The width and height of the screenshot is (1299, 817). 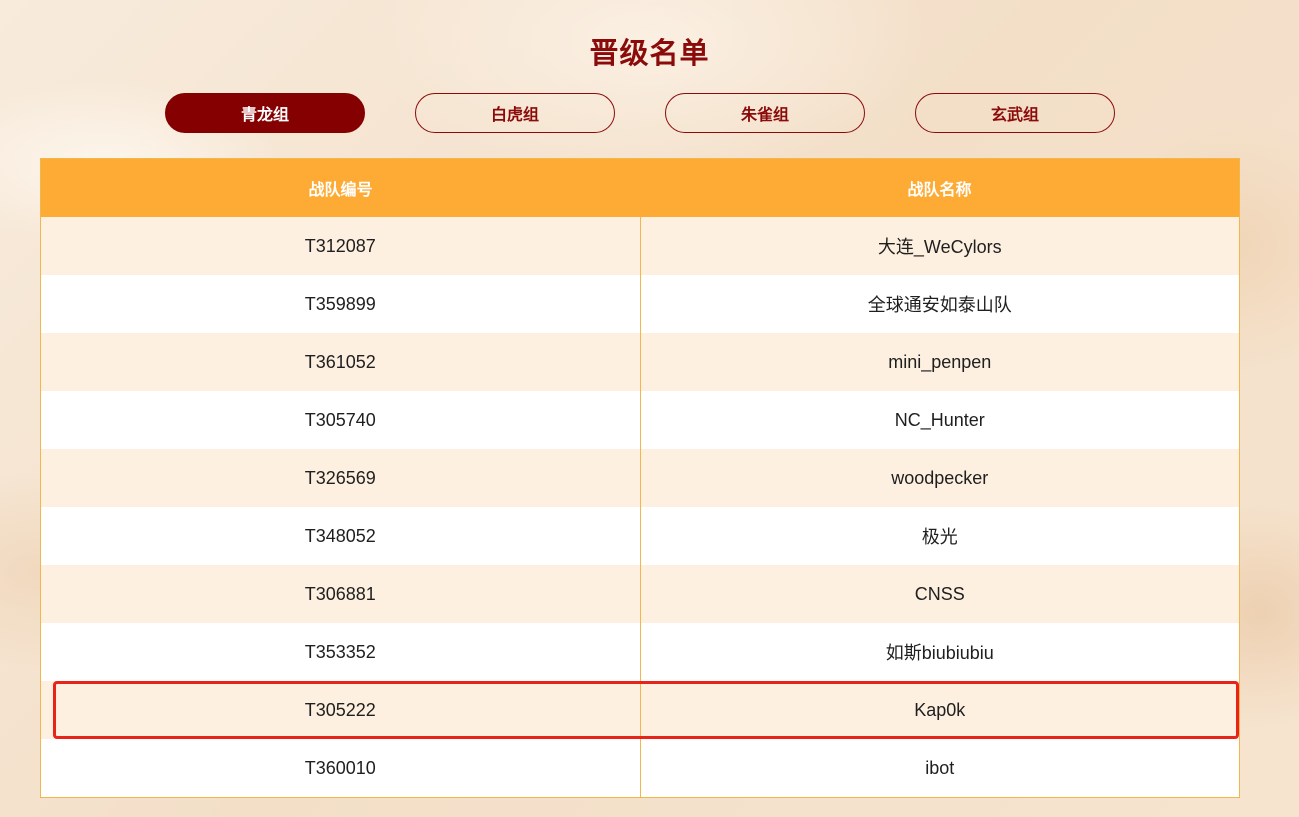 I want to click on team-id-cell: T305222, so click(x=341, y=710).